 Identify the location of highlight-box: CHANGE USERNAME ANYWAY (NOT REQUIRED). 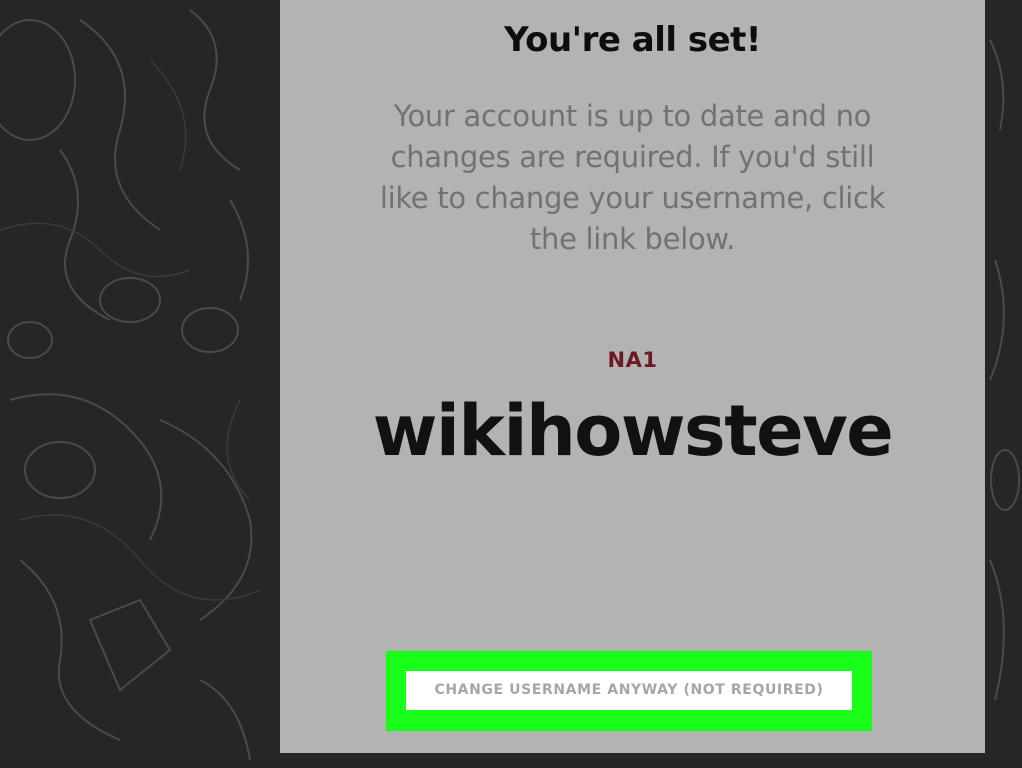
(629, 691).